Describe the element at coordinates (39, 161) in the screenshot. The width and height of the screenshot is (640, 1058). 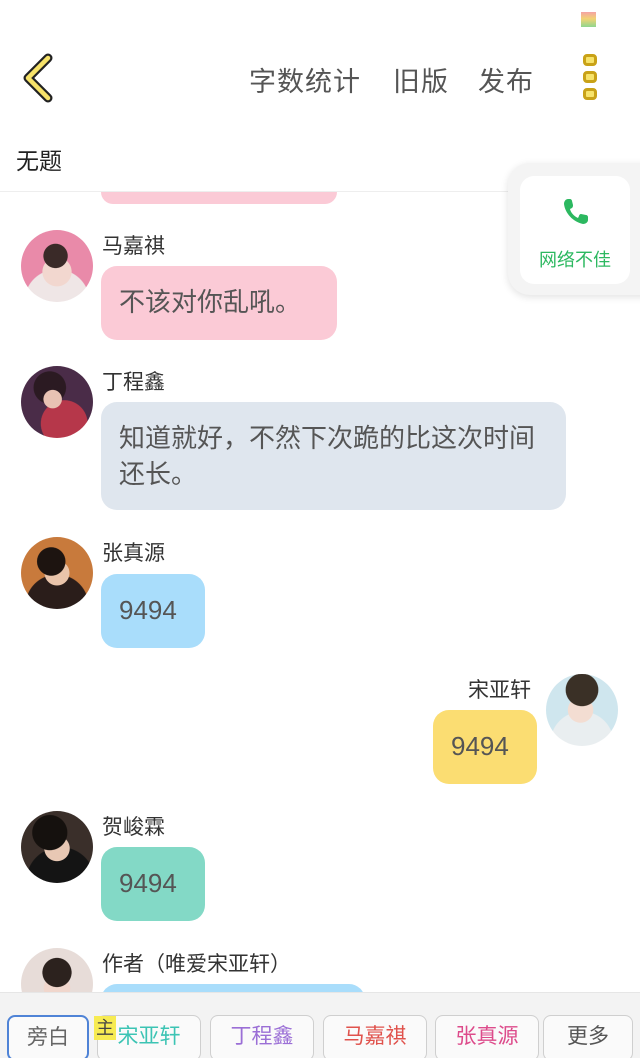
I see `story-title: 无题` at that location.